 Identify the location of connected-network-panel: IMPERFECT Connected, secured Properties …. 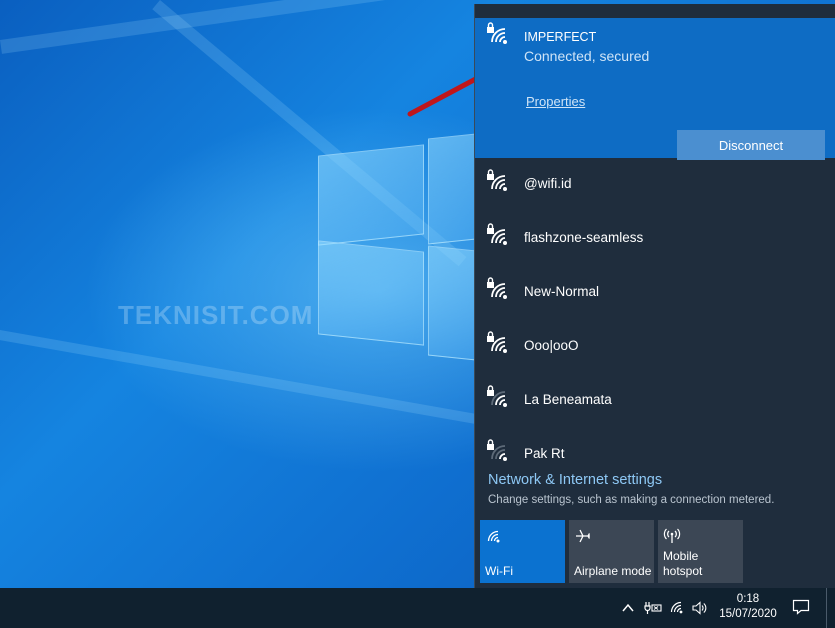
(655, 89).